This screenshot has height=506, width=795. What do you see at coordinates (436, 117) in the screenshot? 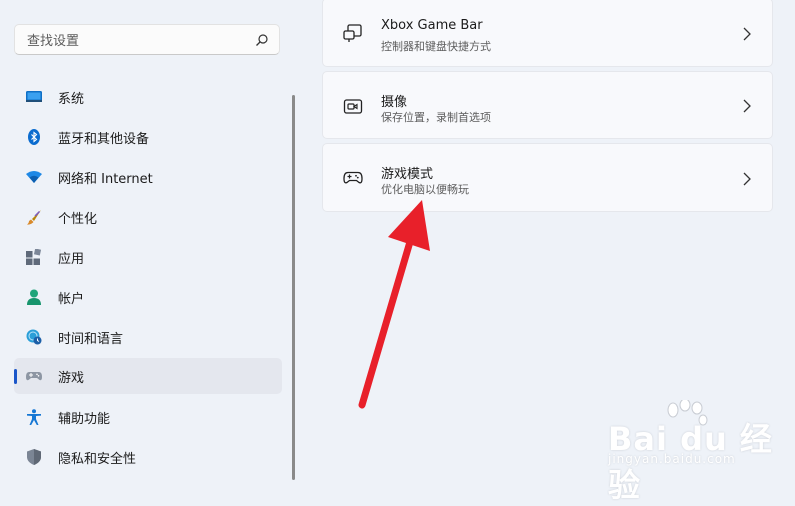
I see `card-subtitle: 保存位置，录制首选项` at bounding box center [436, 117].